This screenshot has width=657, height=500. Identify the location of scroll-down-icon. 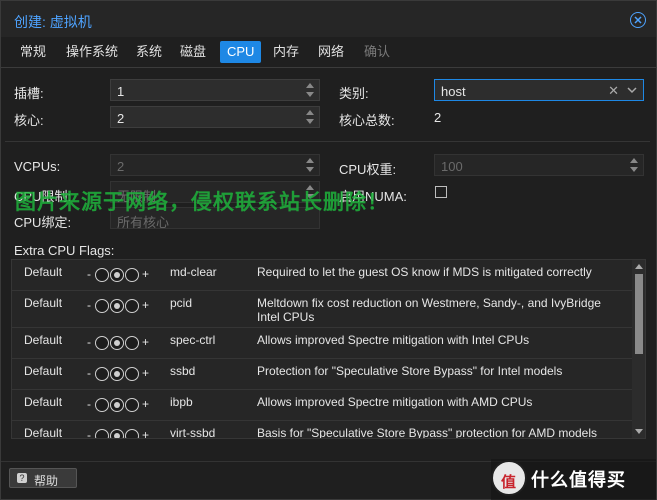
(639, 431).